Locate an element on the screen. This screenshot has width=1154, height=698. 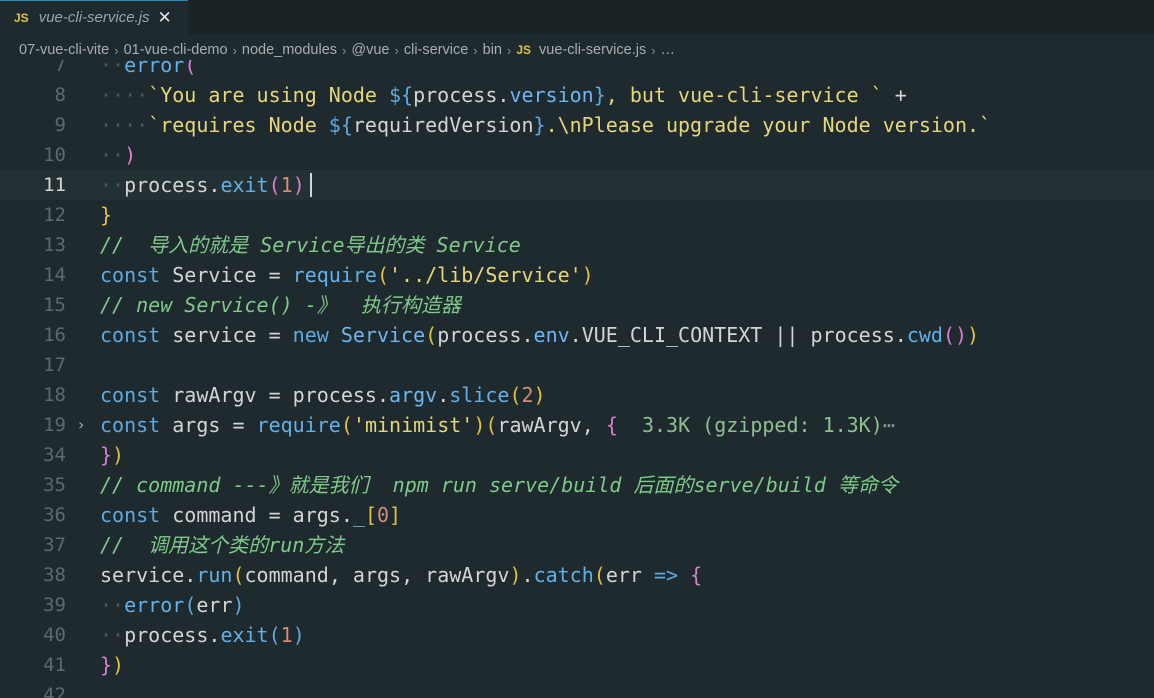
breadcrumb-item: node_modules is located at coordinates (289, 50).